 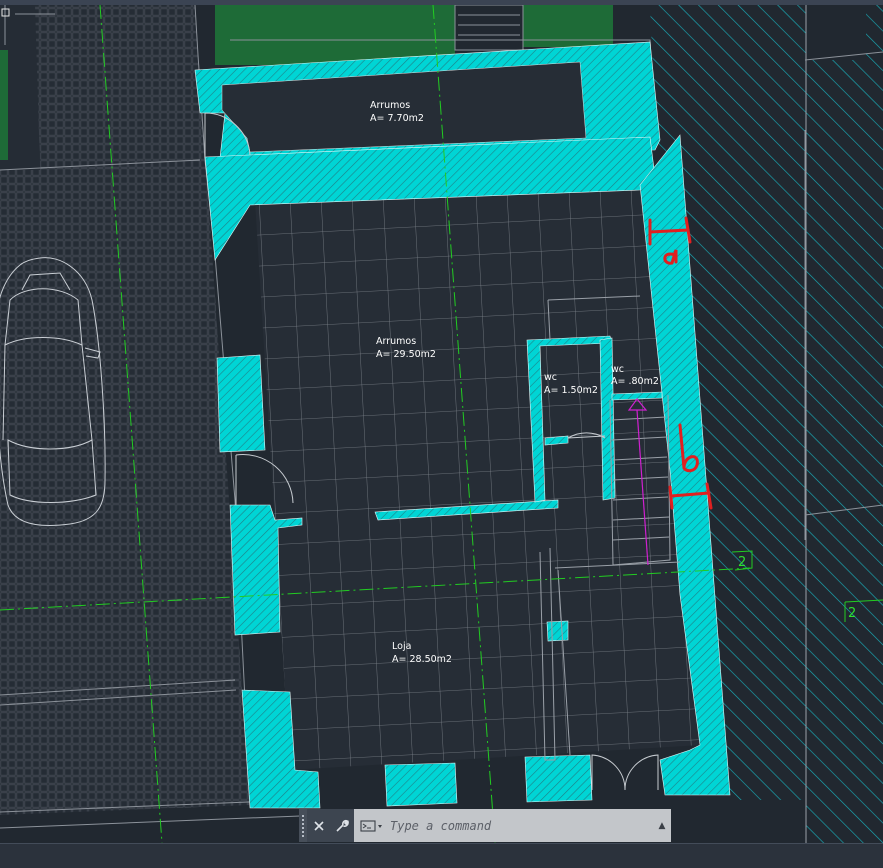 I want to click on command-line-tools, so click(x=330, y=825).